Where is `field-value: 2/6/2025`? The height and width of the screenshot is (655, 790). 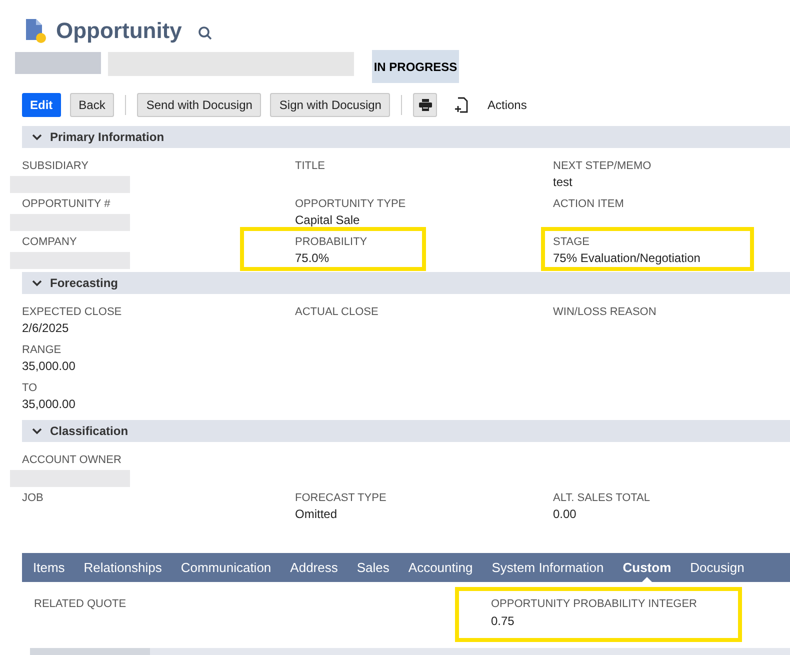
field-value: 2/6/2025 is located at coordinates (45, 328).